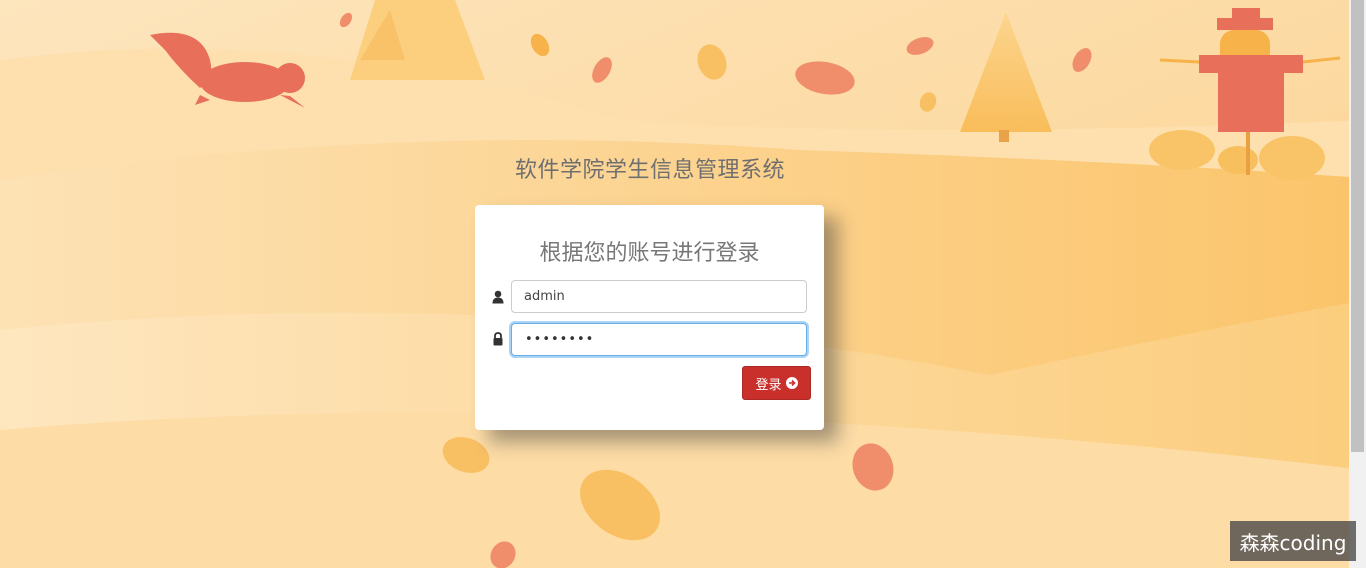 This screenshot has width=1366, height=568. I want to click on password-field: ••••••••, so click(659, 339).